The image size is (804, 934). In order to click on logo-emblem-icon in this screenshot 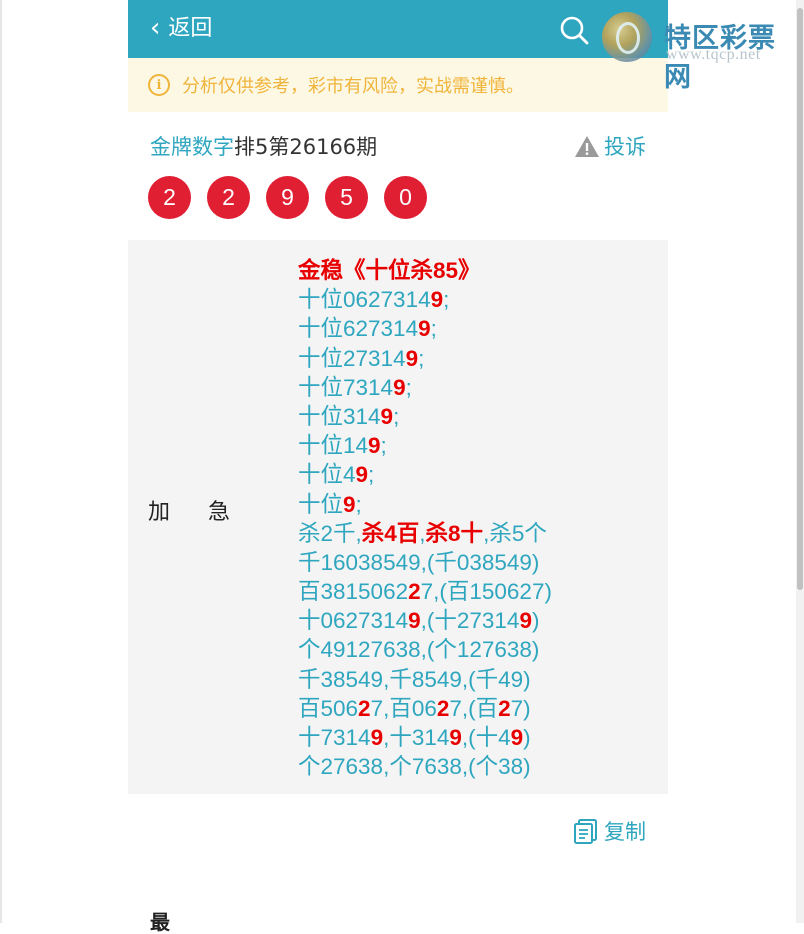, I will do `click(627, 37)`.